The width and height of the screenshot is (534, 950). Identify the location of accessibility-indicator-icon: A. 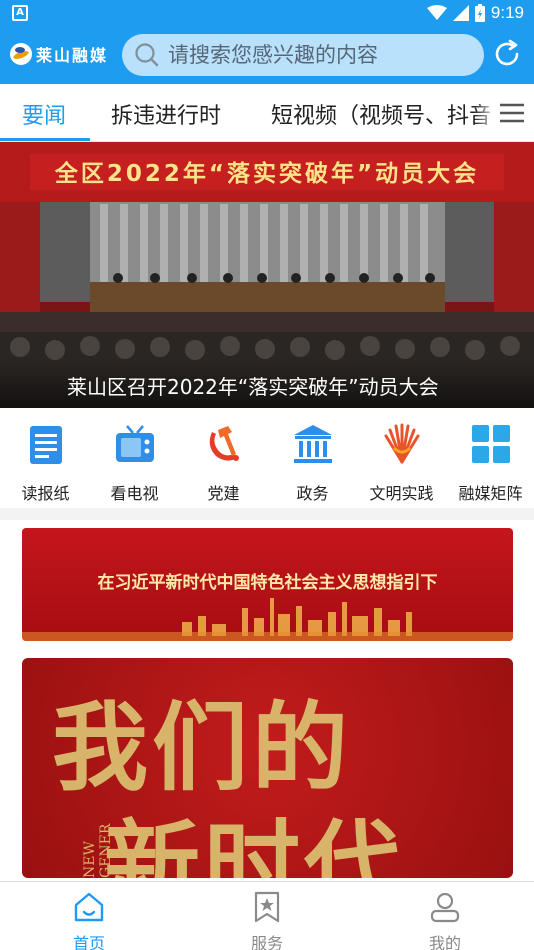
(20, 13).